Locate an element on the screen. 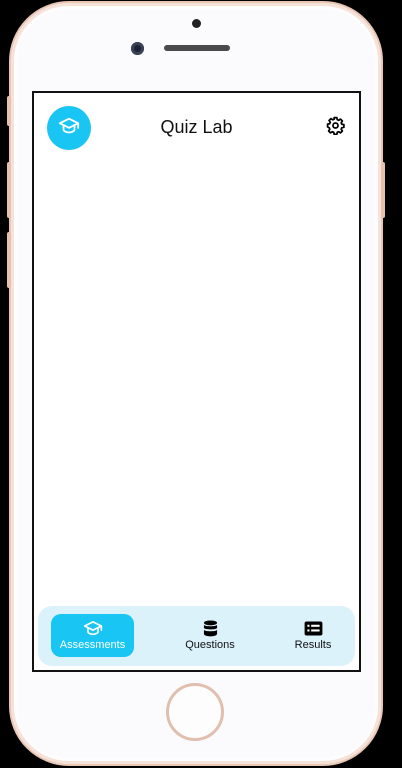  mute-switch is located at coordinates (9, 111).